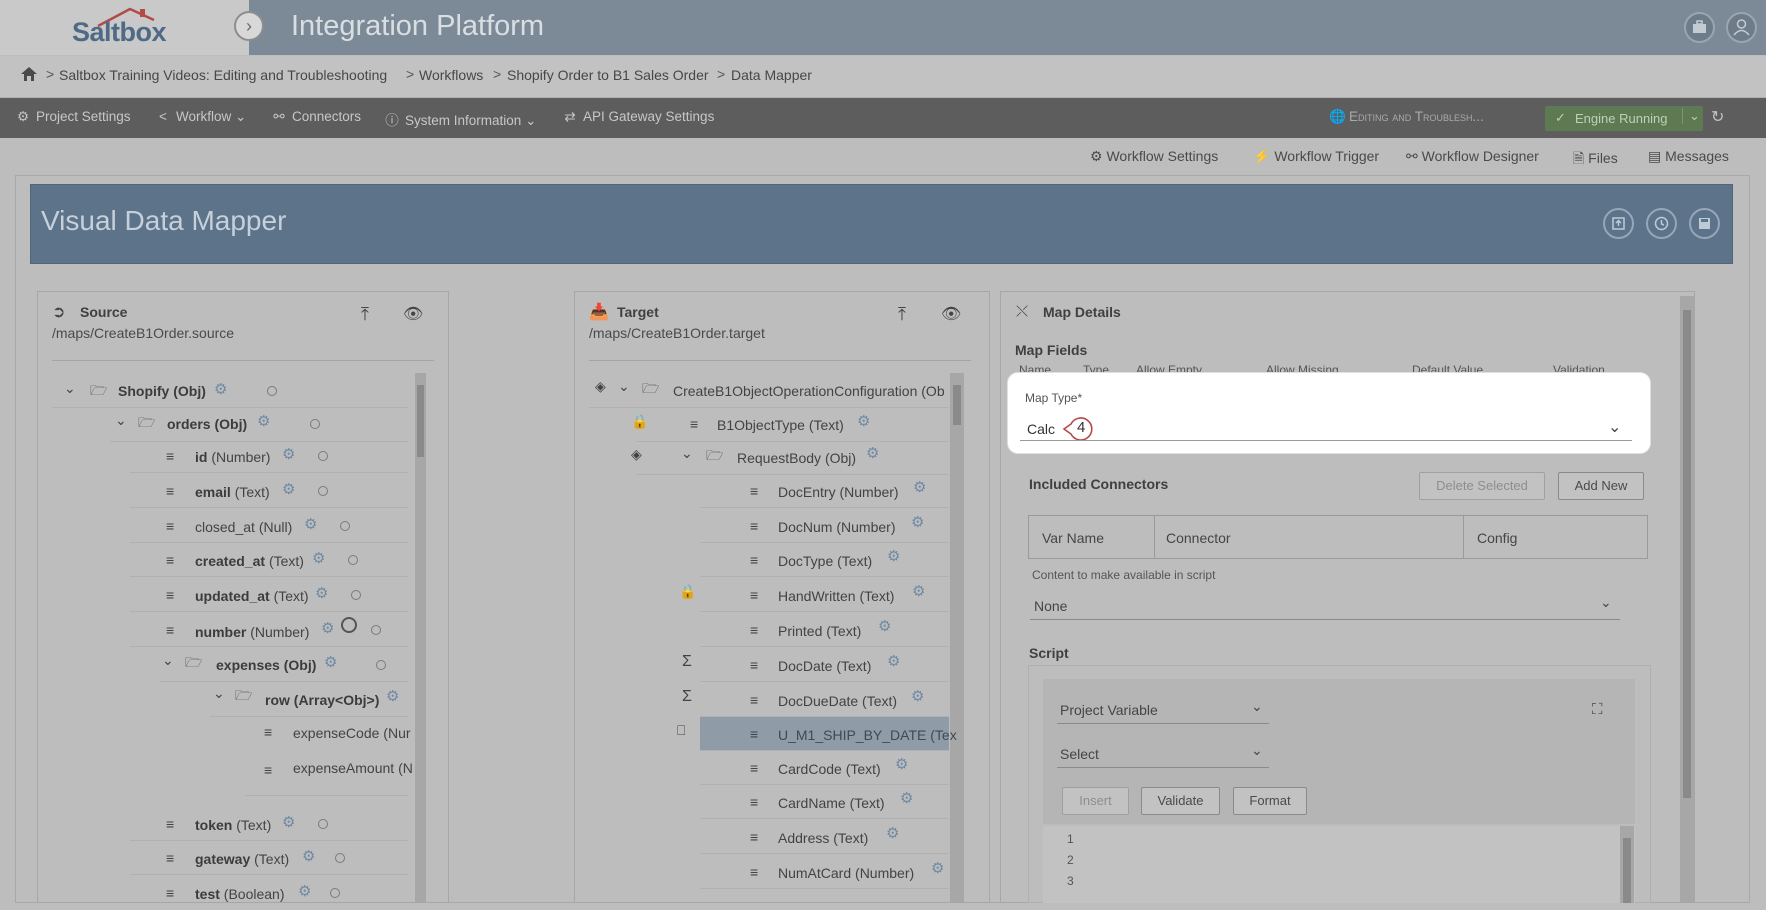 The width and height of the screenshot is (1766, 910). I want to click on chevron-down-icon: ⌄, so click(1614, 427).